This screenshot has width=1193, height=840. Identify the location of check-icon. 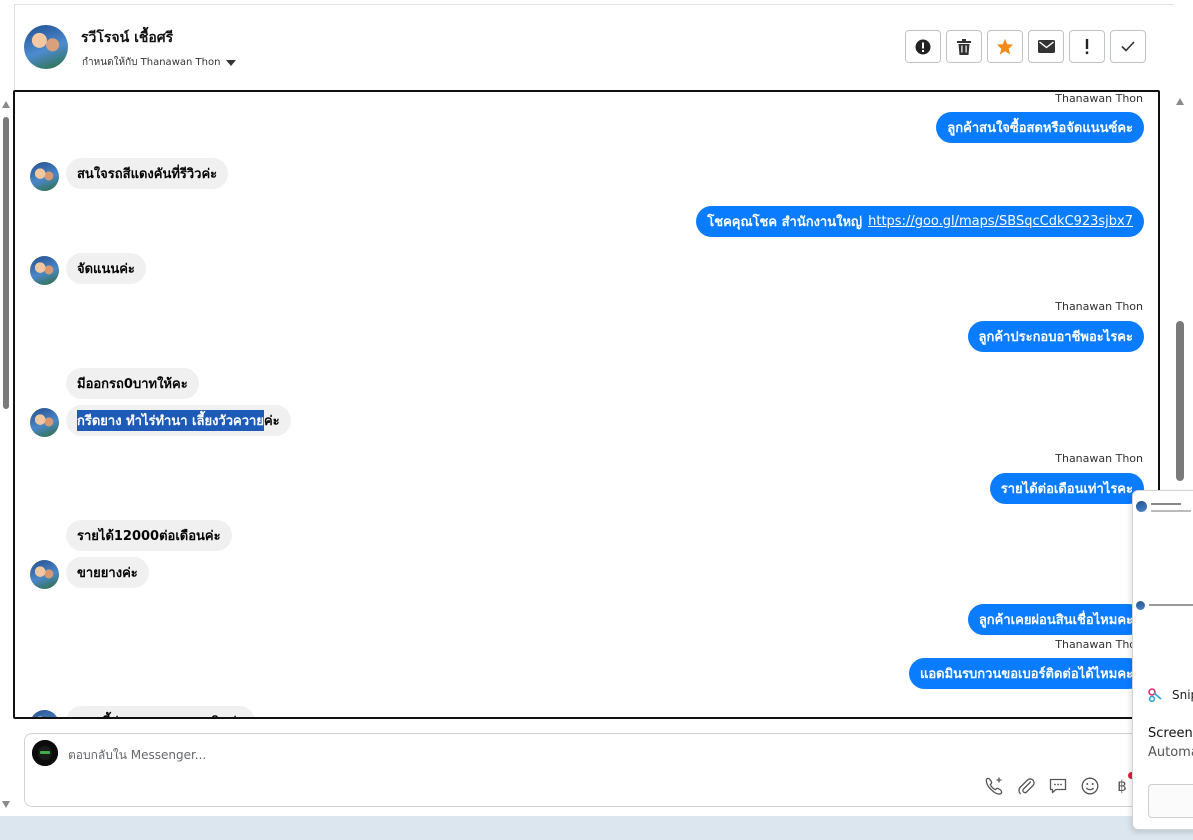
(1128, 46).